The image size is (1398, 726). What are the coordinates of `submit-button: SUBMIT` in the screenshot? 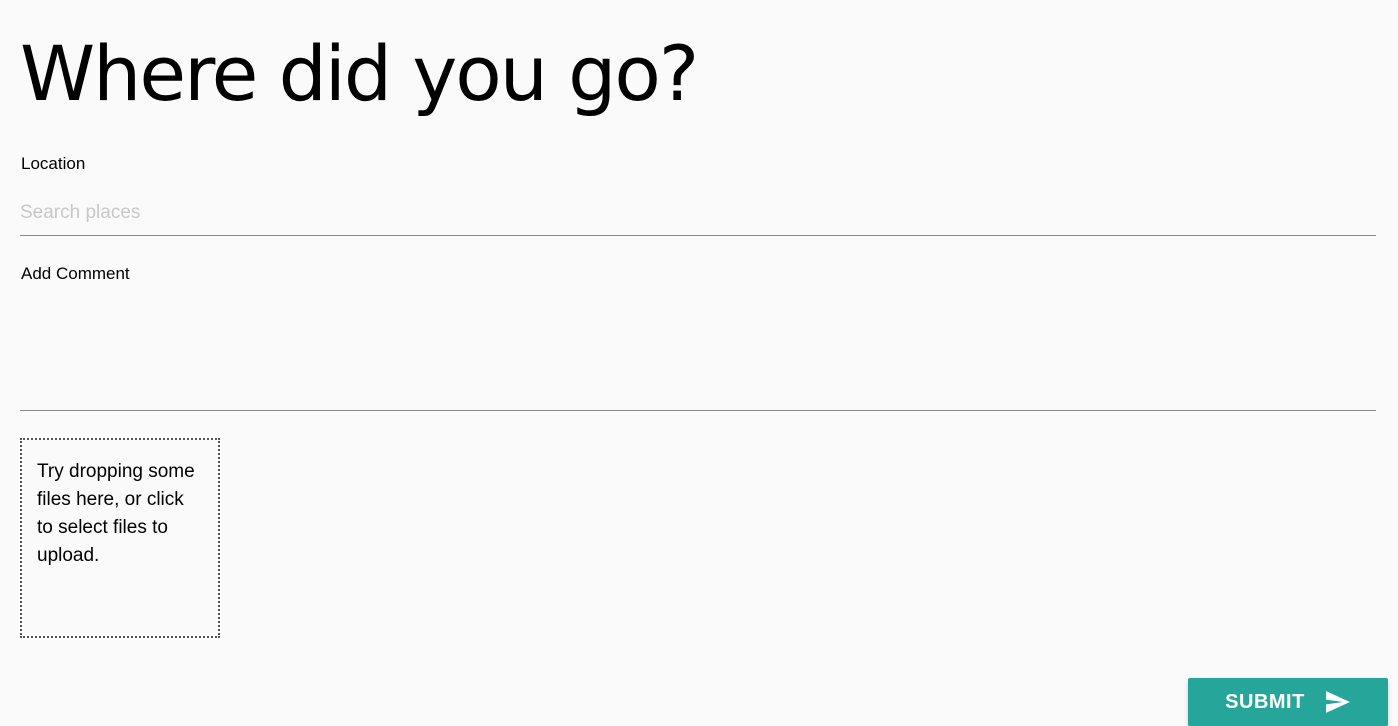 It's located at (1288, 702).